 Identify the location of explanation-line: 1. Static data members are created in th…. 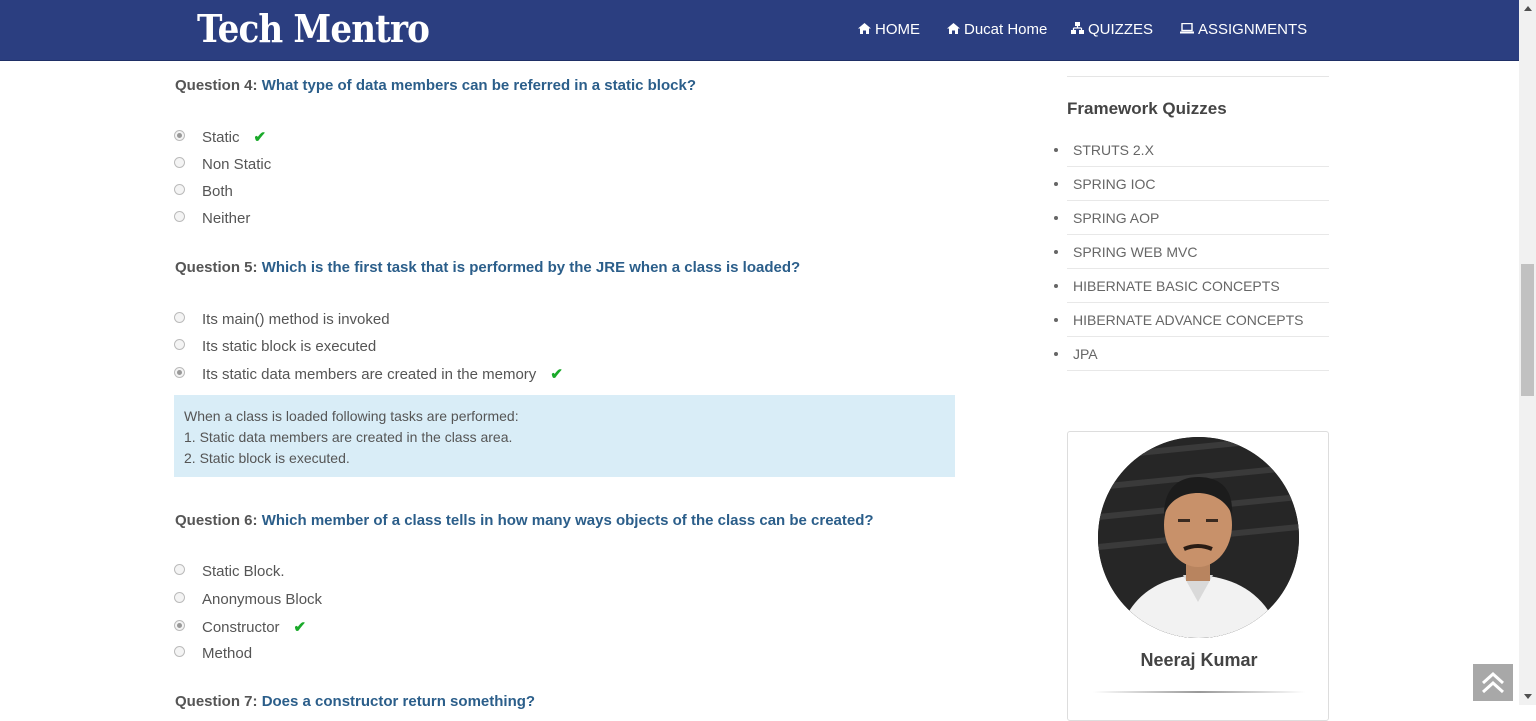
(348, 437).